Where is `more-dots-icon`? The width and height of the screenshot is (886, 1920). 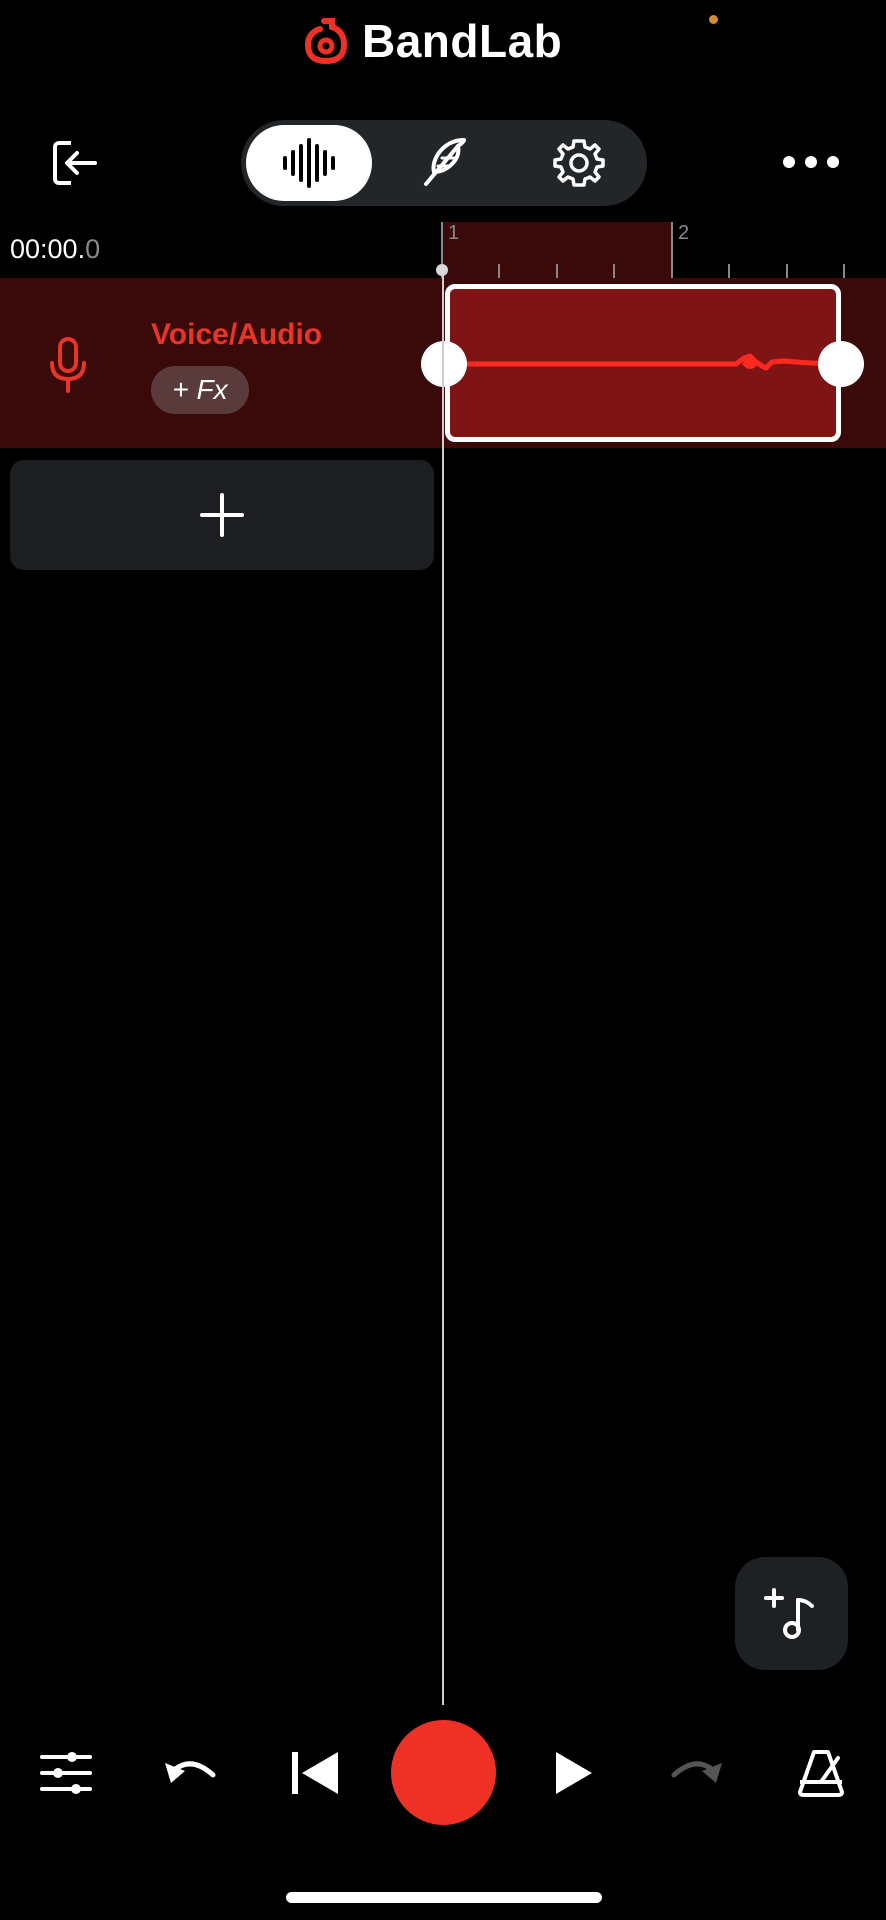
more-dots-icon is located at coordinates (811, 162).